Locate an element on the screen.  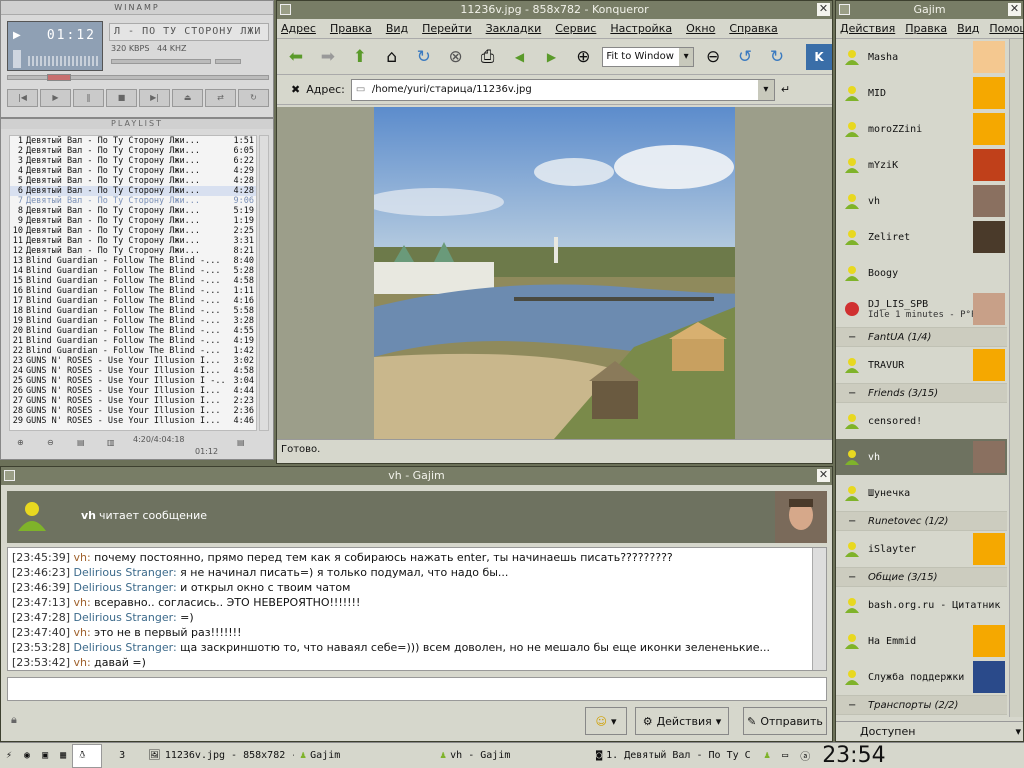
back-icon: ⬅ is located at coordinates (296, 57).